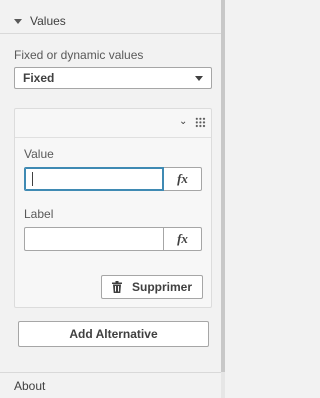 The image size is (320, 398). I want to click on about-title: About, so click(30, 385).